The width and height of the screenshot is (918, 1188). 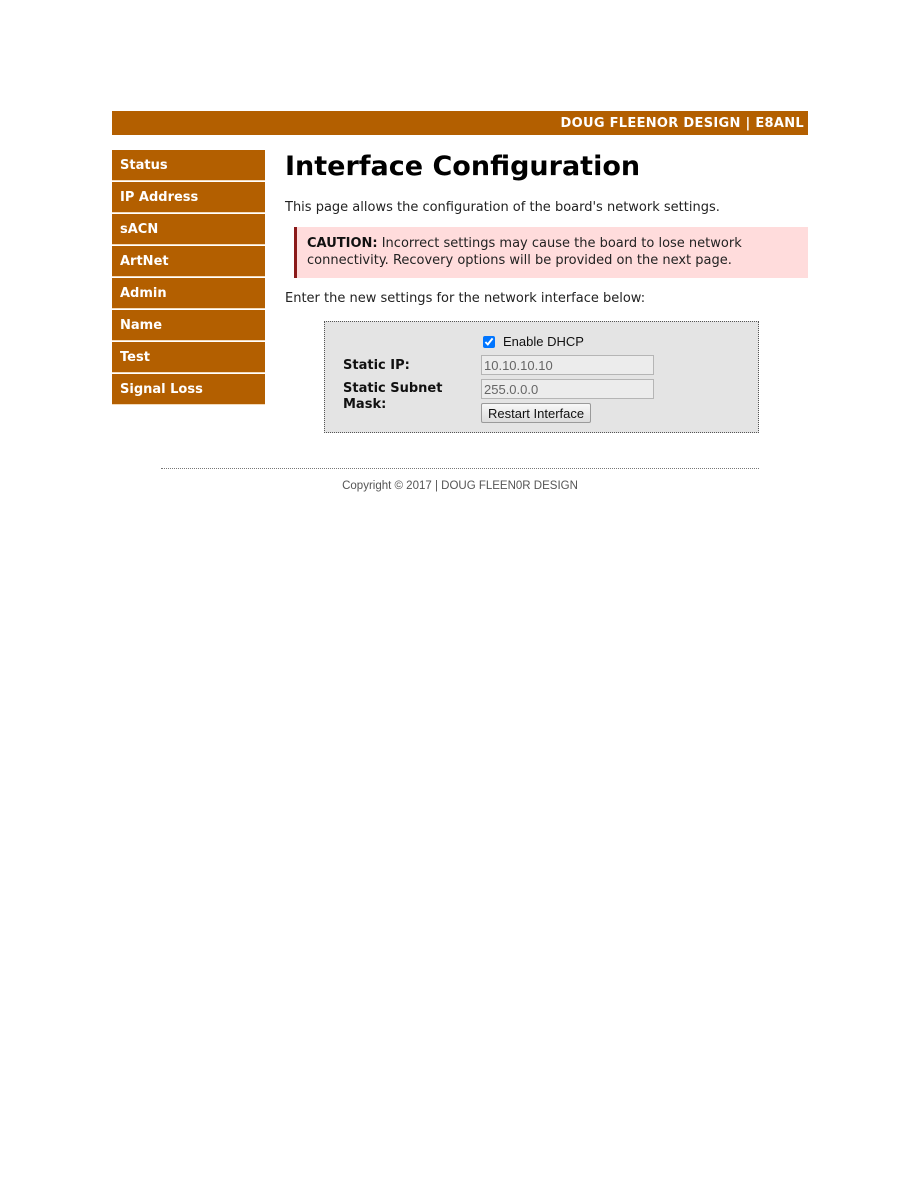 I want to click on caution-label: CAUTION:, so click(x=342, y=243).